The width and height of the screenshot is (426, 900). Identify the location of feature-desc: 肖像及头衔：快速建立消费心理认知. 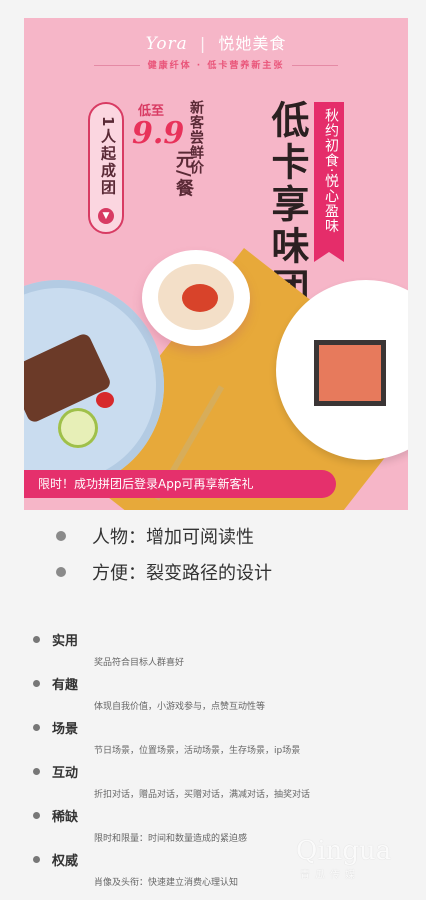
(166, 883).